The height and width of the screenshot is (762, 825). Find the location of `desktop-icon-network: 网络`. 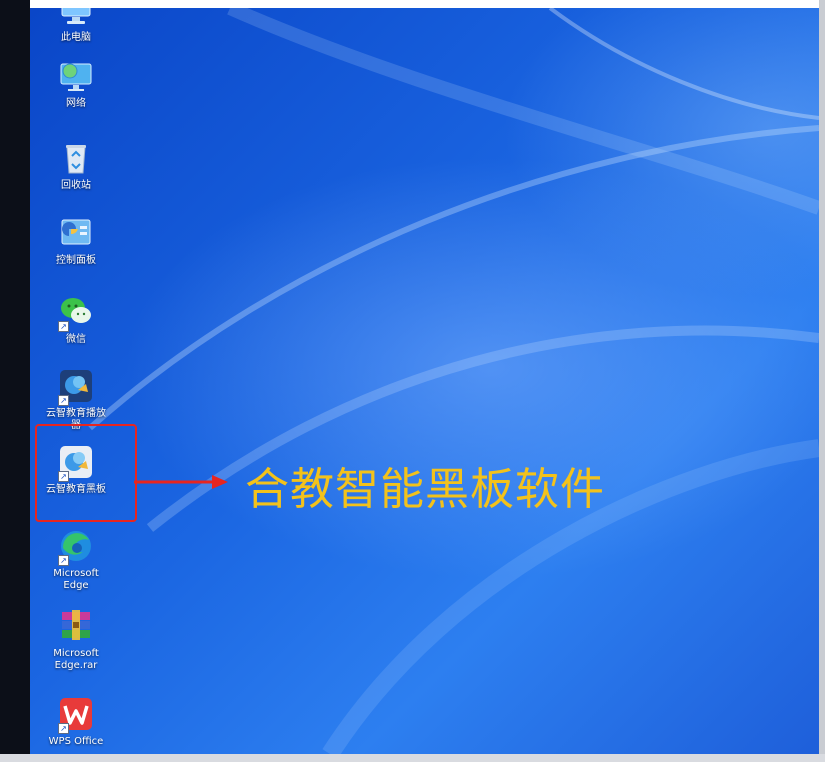

desktop-icon-network: 网络 is located at coordinates (76, 84).